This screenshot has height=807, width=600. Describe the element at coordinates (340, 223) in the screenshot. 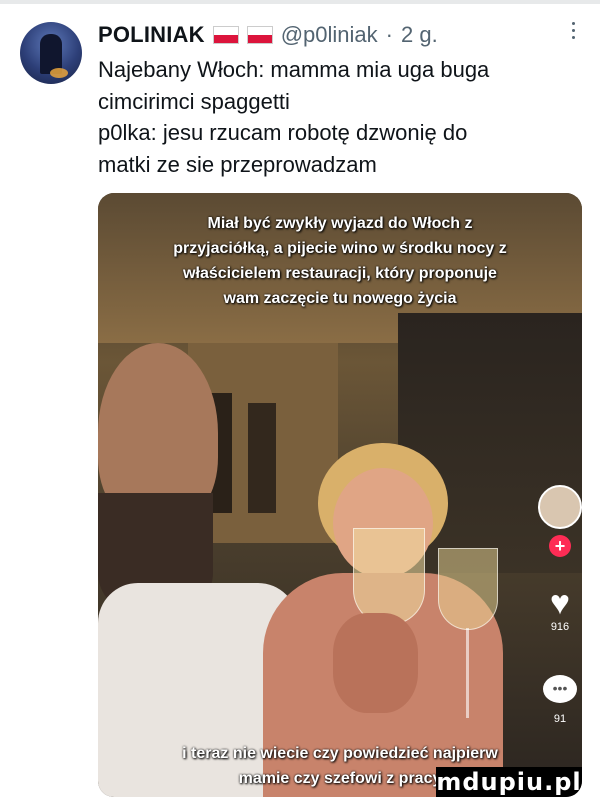

I see `caption-line: Miał być zwykły wyjazd do Włoch z` at that location.